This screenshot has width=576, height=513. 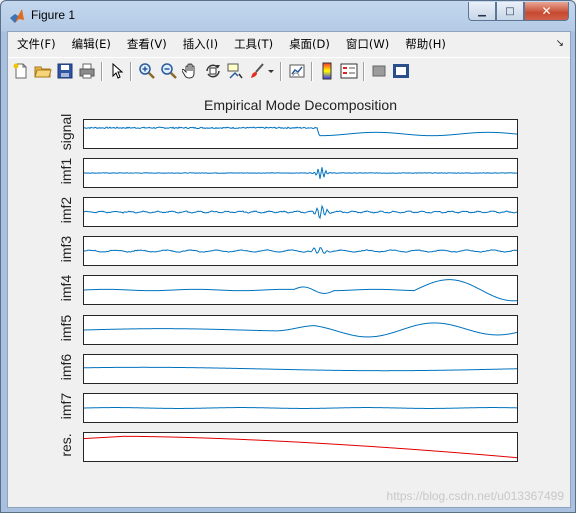 I want to click on trace-line-signal, so click(x=300, y=131).